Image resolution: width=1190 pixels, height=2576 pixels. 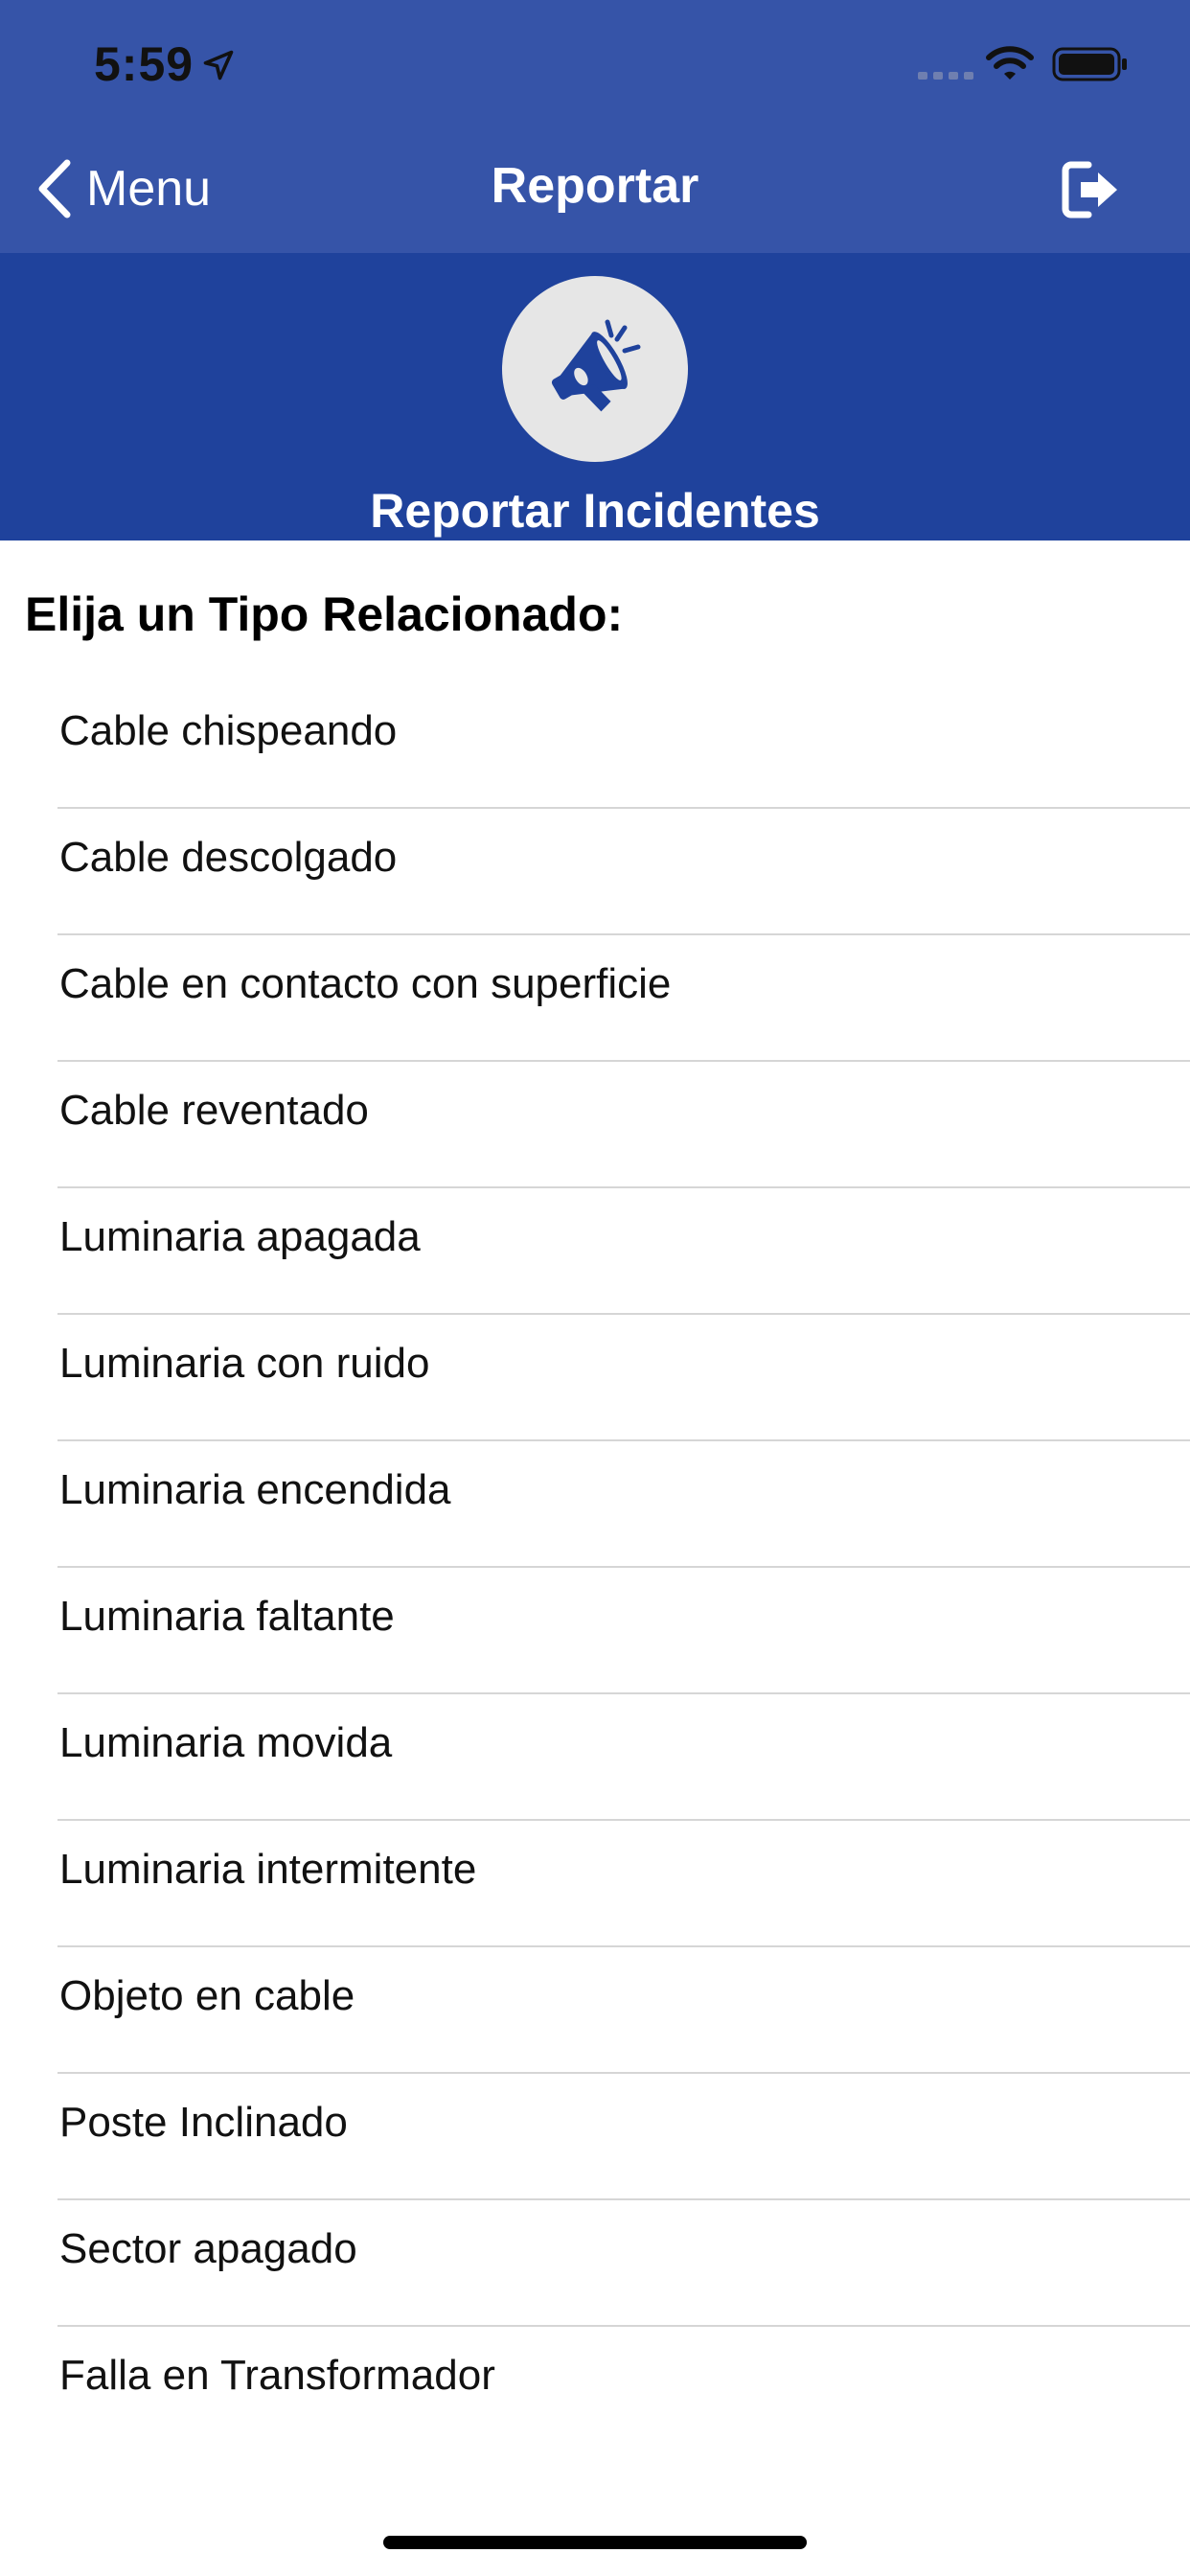 What do you see at coordinates (218, 65) in the screenshot?
I see `location-arrow-icon` at bounding box center [218, 65].